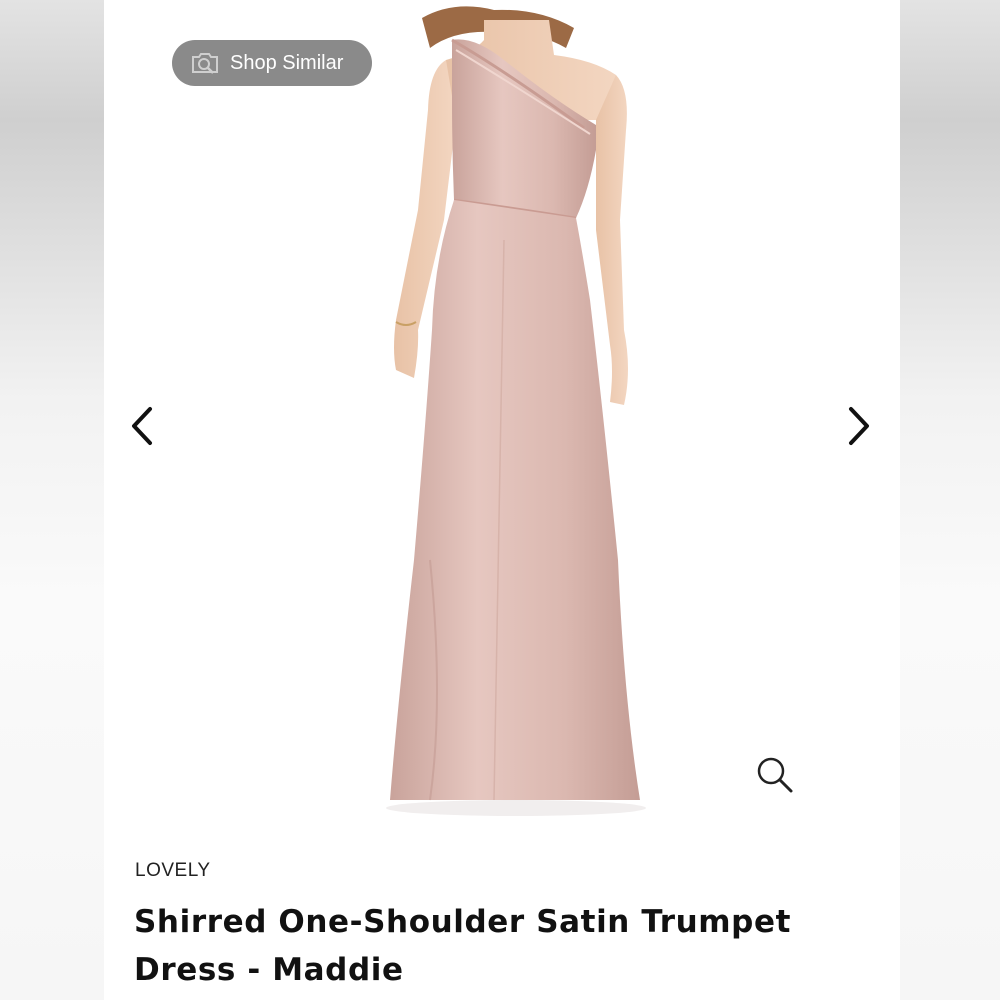  Describe the element at coordinates (52, 500) in the screenshot. I see `left-backdrop` at that location.